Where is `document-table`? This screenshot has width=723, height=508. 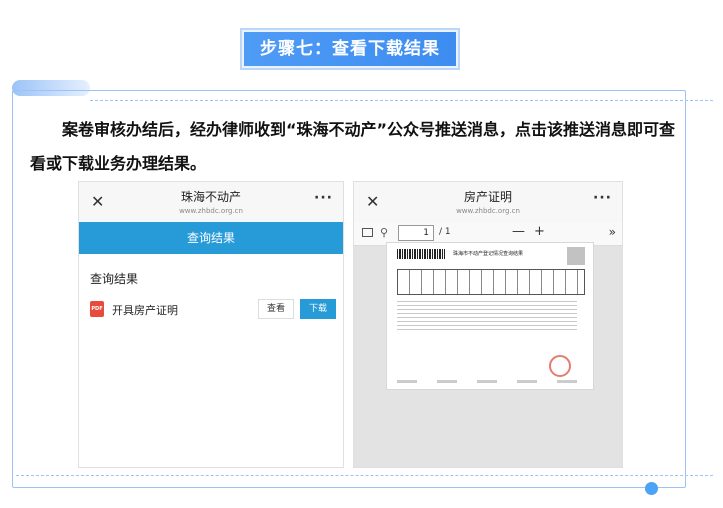
document-table is located at coordinates (491, 282).